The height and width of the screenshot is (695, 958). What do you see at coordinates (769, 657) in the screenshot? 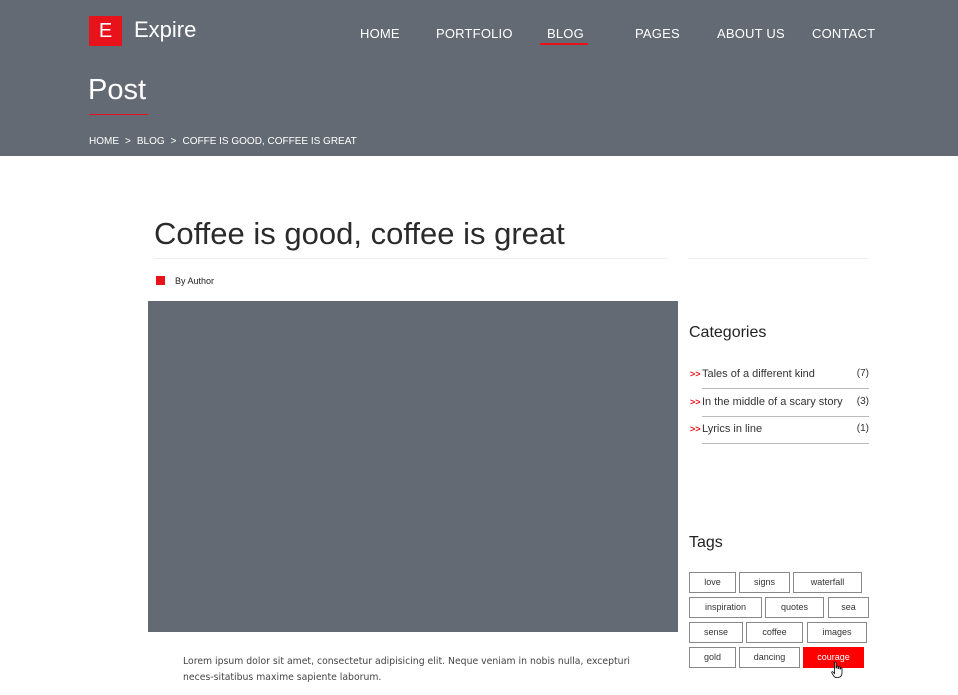
I see `tag-dancing: dancing` at bounding box center [769, 657].